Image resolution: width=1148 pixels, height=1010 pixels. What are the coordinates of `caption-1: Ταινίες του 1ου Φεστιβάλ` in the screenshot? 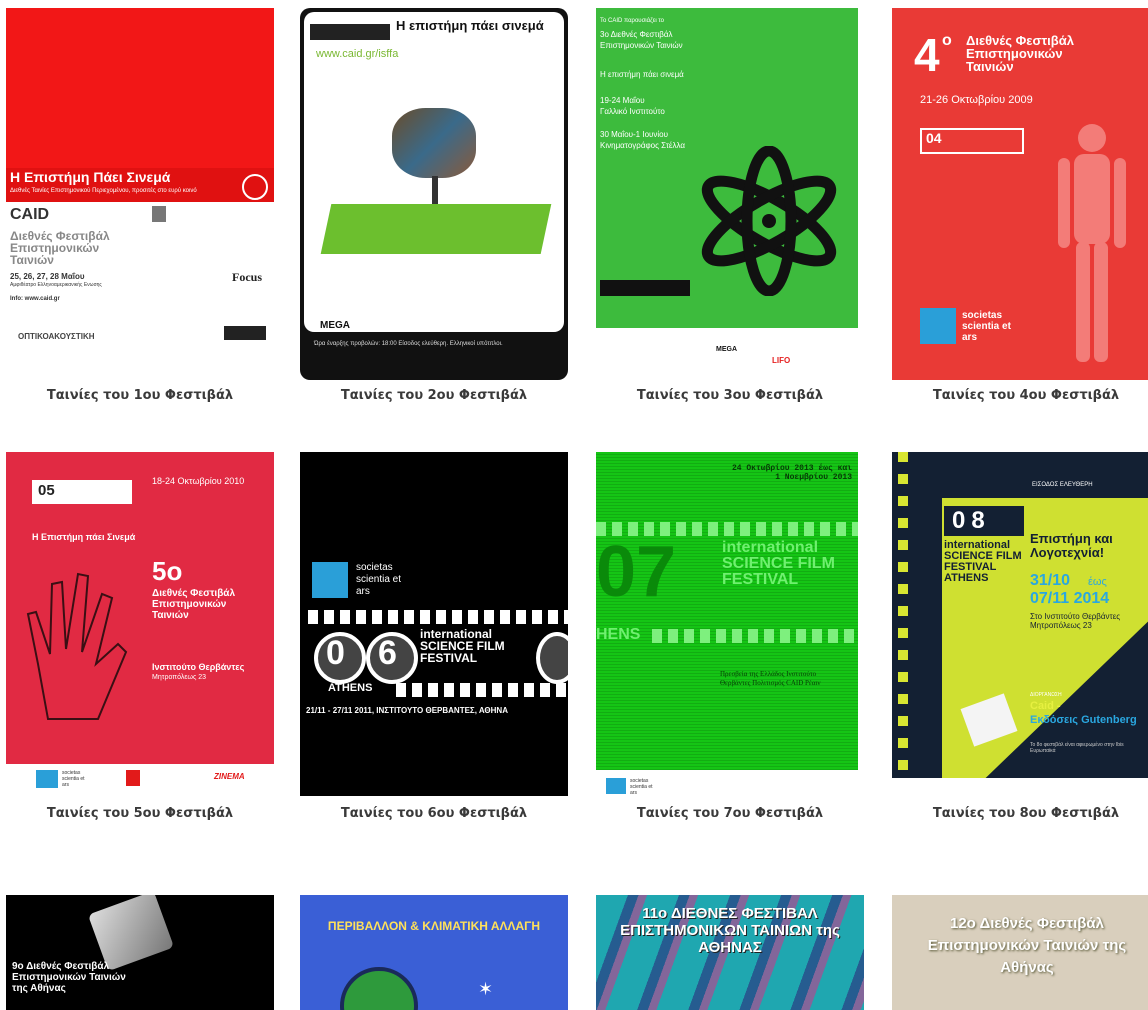 It's located at (140, 395).